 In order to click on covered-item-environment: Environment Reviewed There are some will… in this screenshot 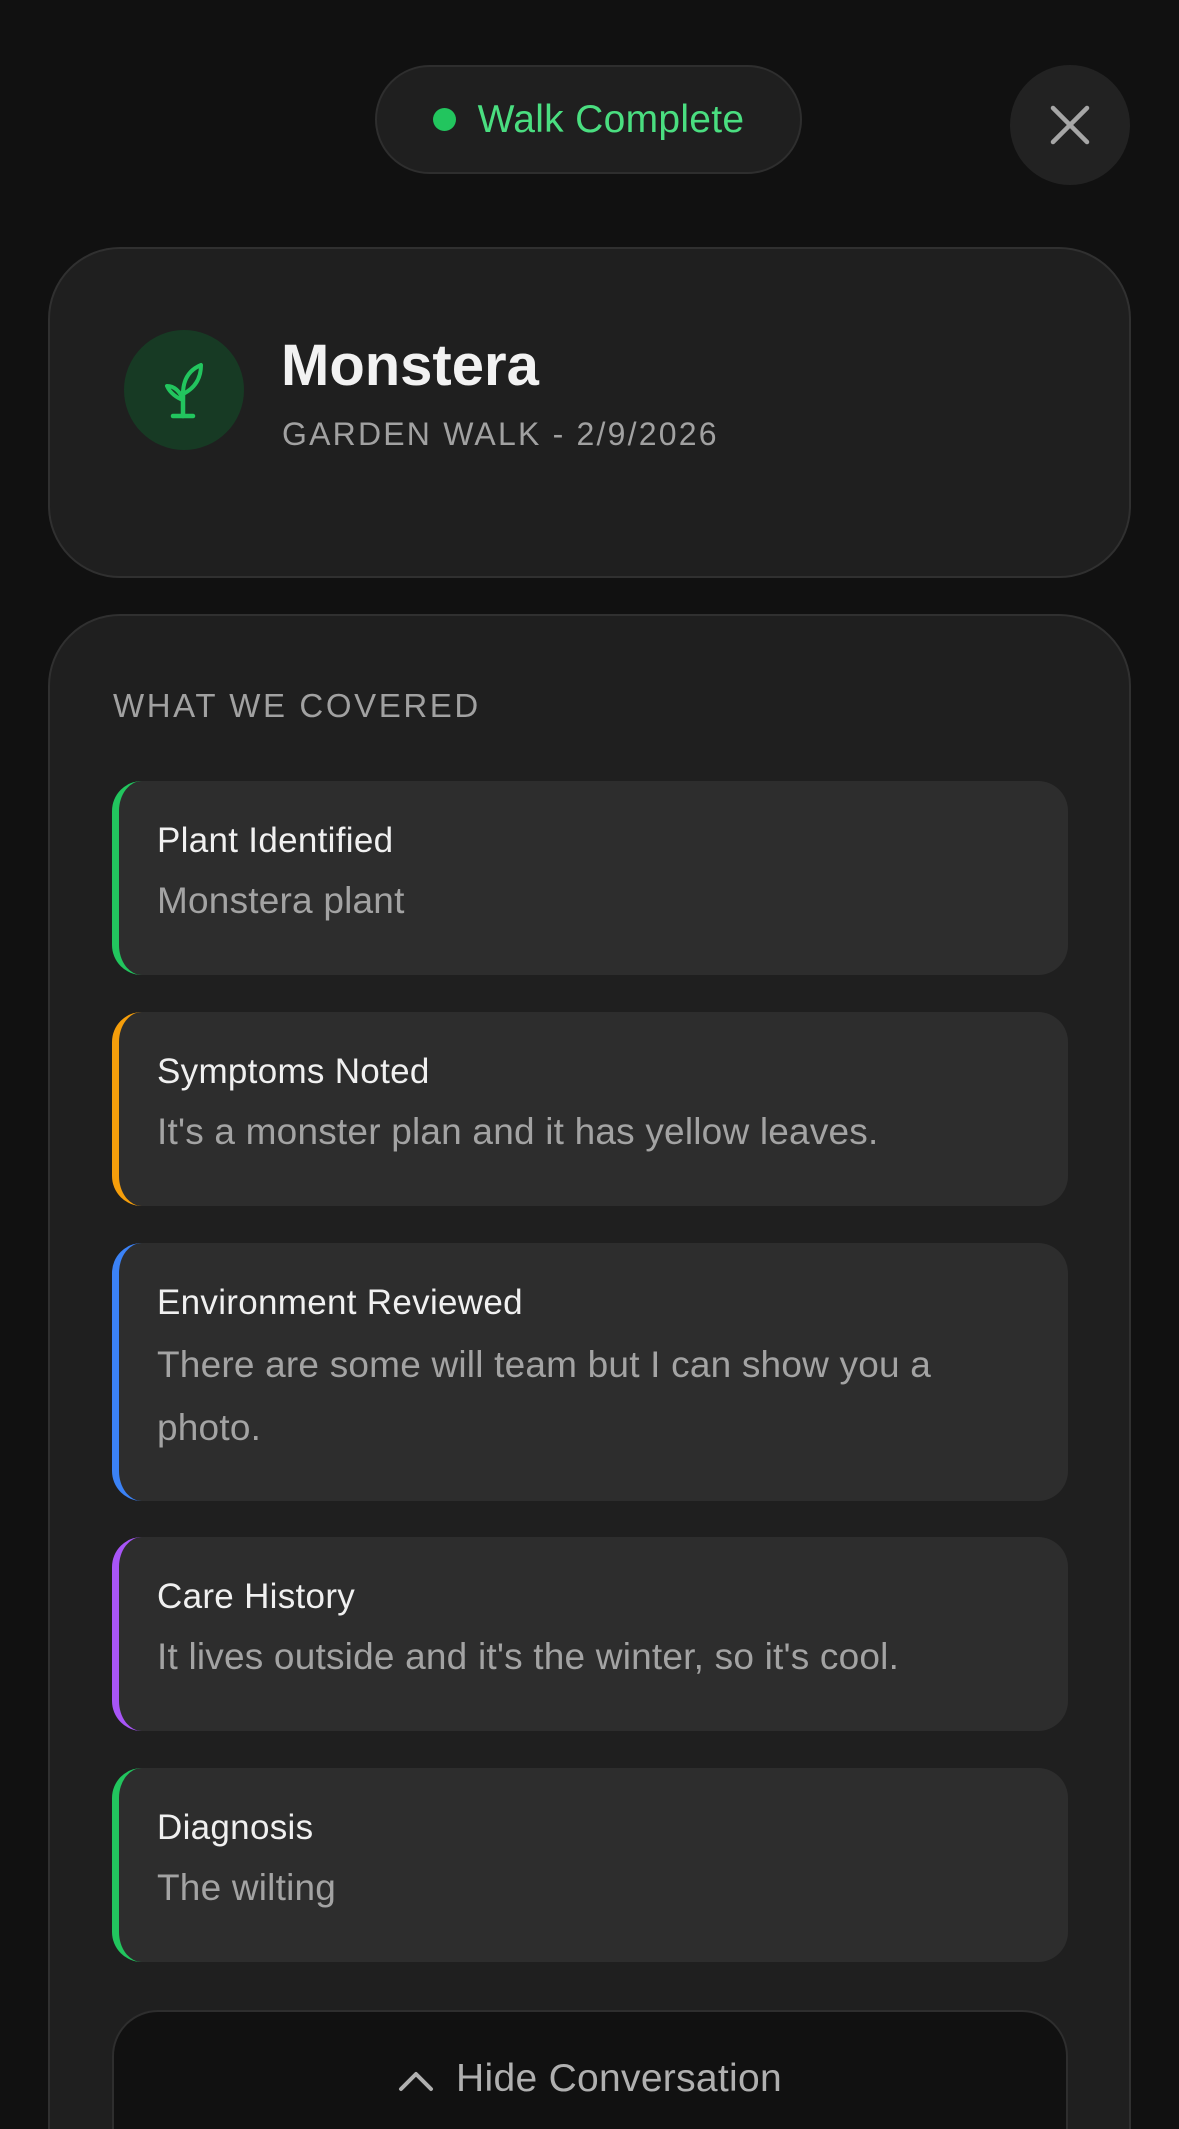, I will do `click(590, 1372)`.